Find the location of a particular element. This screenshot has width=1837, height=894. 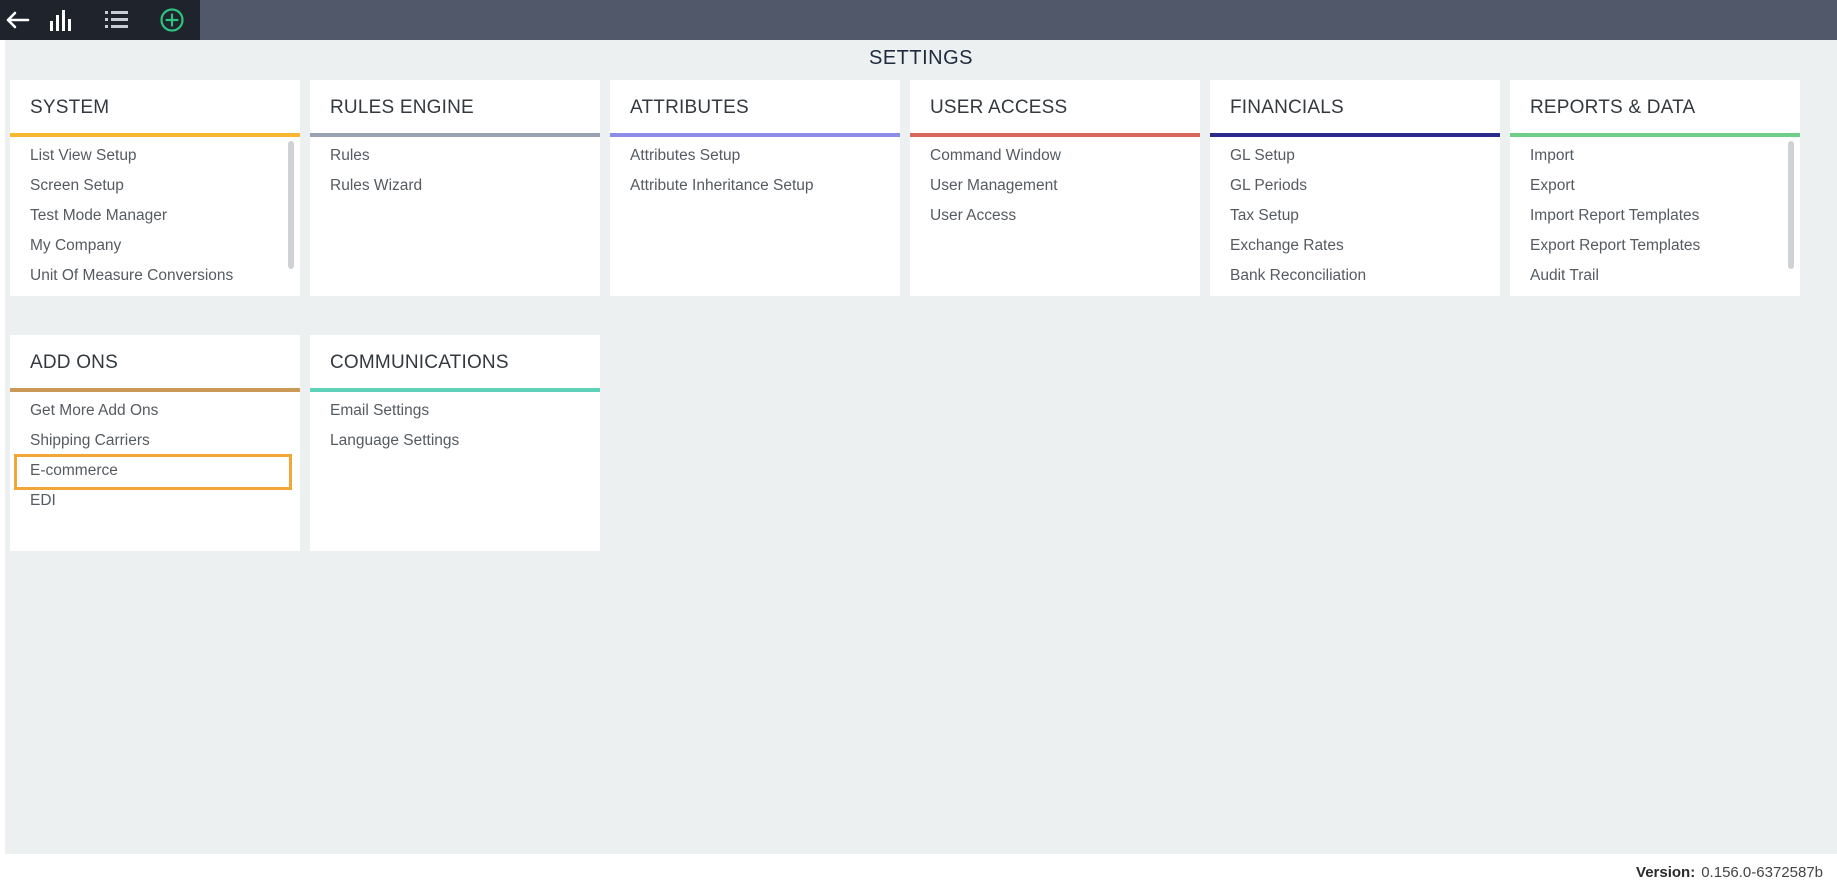

card-rules-engine: RULES ENGINE Rules Rules Wizard is located at coordinates (455, 188).